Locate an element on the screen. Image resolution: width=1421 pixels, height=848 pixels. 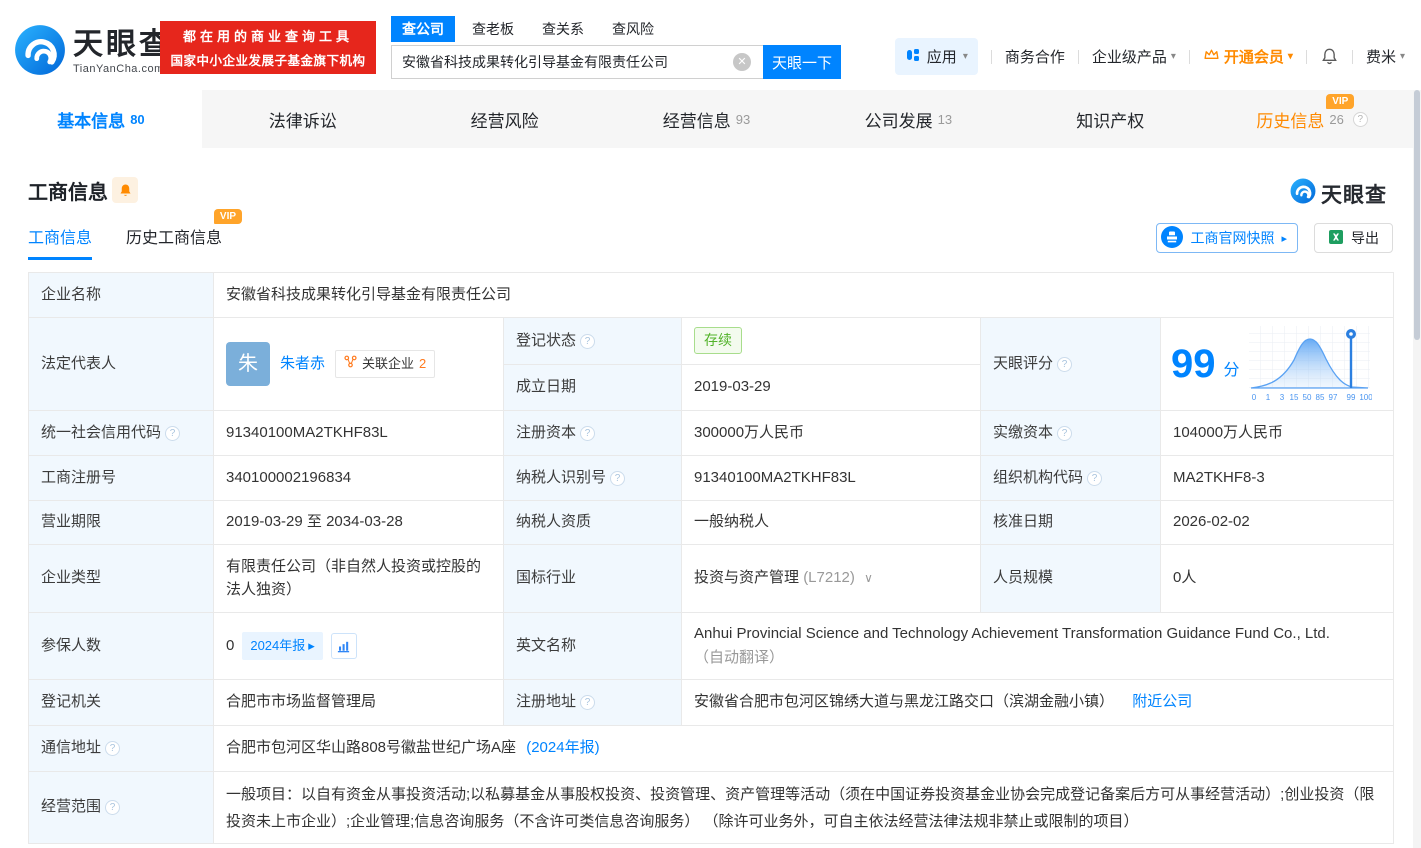
business-scope-label: 经营范围 is located at coordinates (71, 807).